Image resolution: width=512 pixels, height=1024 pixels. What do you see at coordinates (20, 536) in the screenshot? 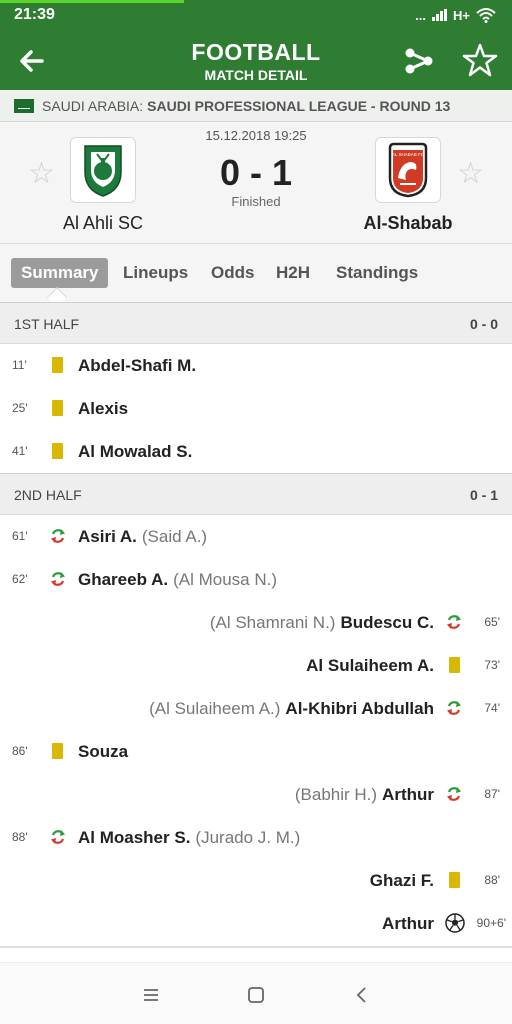
I see `event-minute: 61'` at bounding box center [20, 536].